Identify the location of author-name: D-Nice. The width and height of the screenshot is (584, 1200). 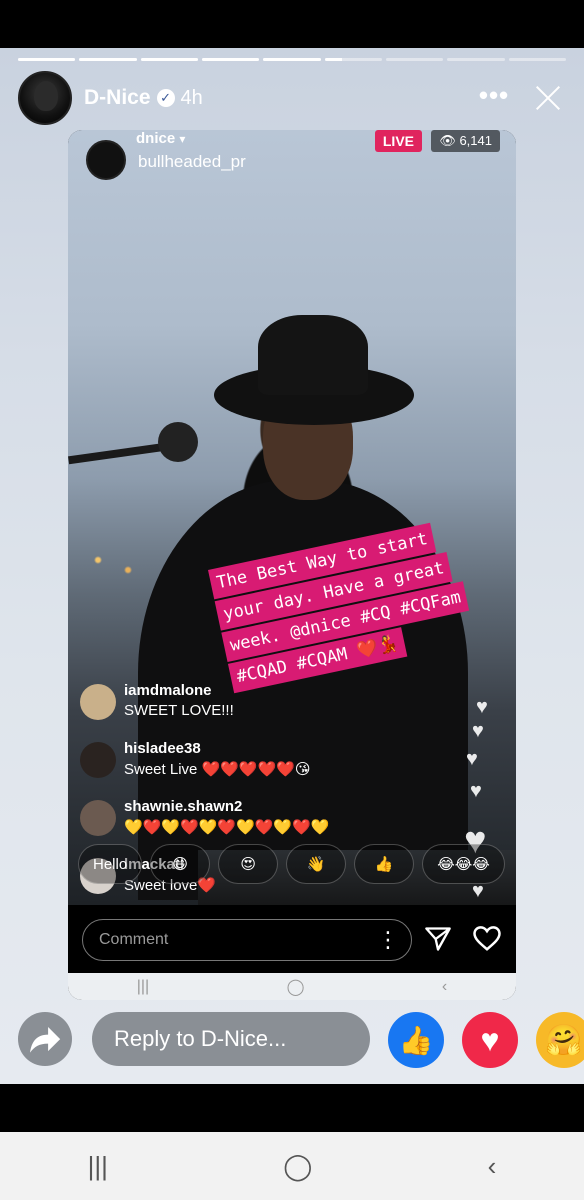
(117, 98).